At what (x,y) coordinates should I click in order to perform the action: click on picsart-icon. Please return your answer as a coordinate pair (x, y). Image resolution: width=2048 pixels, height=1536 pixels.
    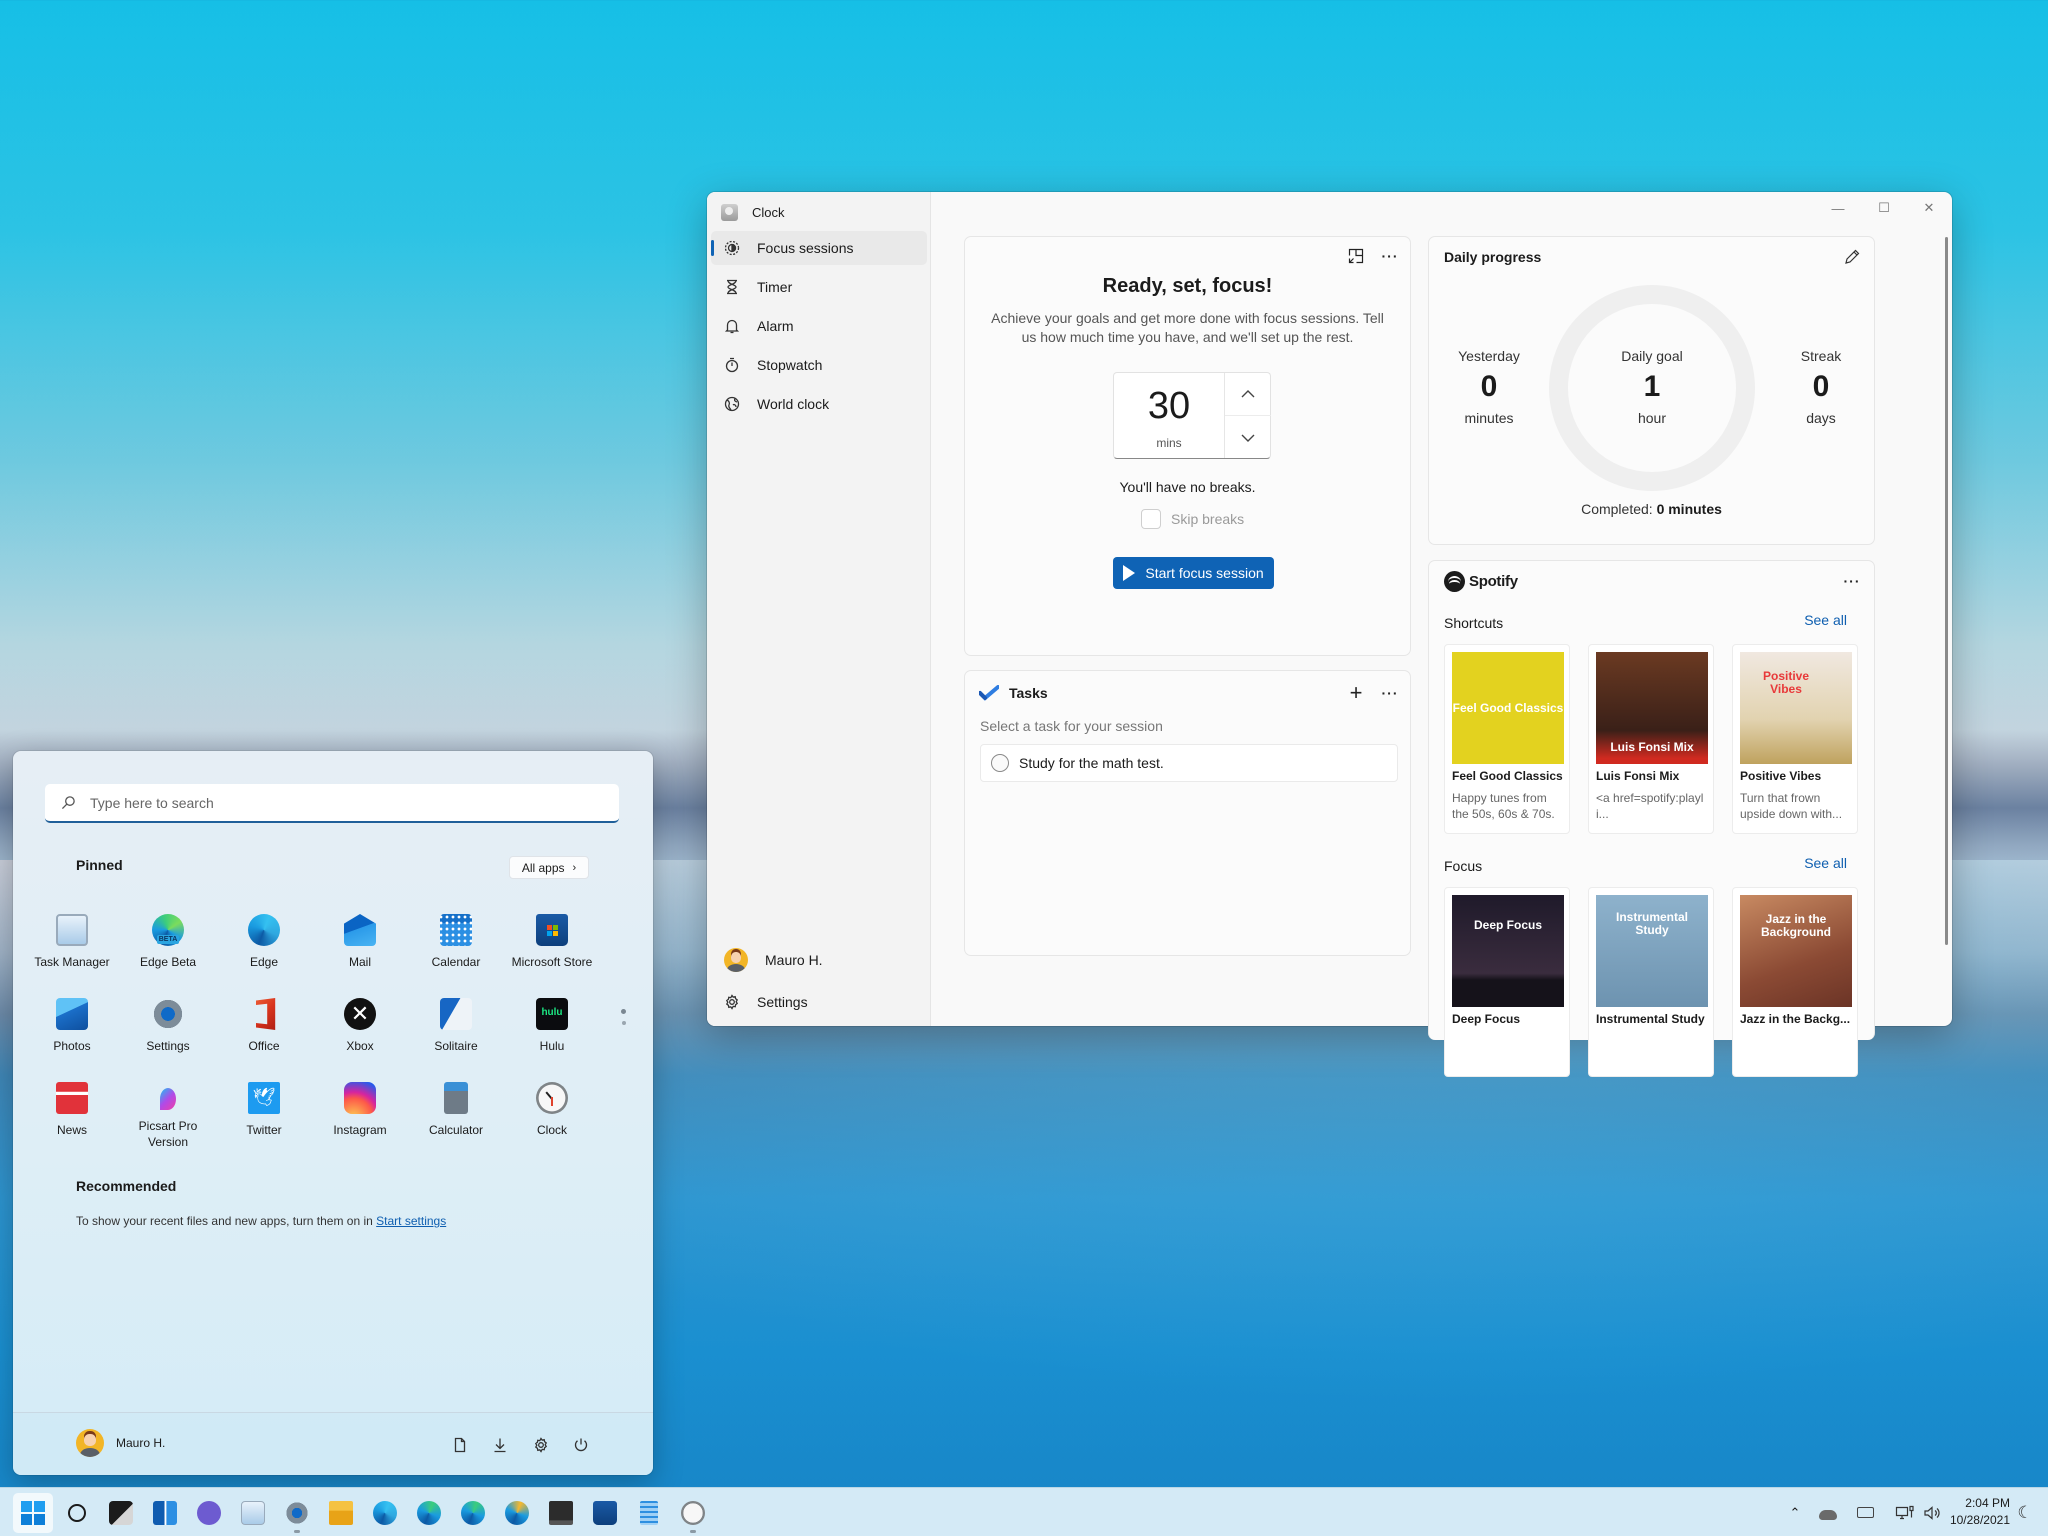
    Looking at the image, I should click on (168, 1099).